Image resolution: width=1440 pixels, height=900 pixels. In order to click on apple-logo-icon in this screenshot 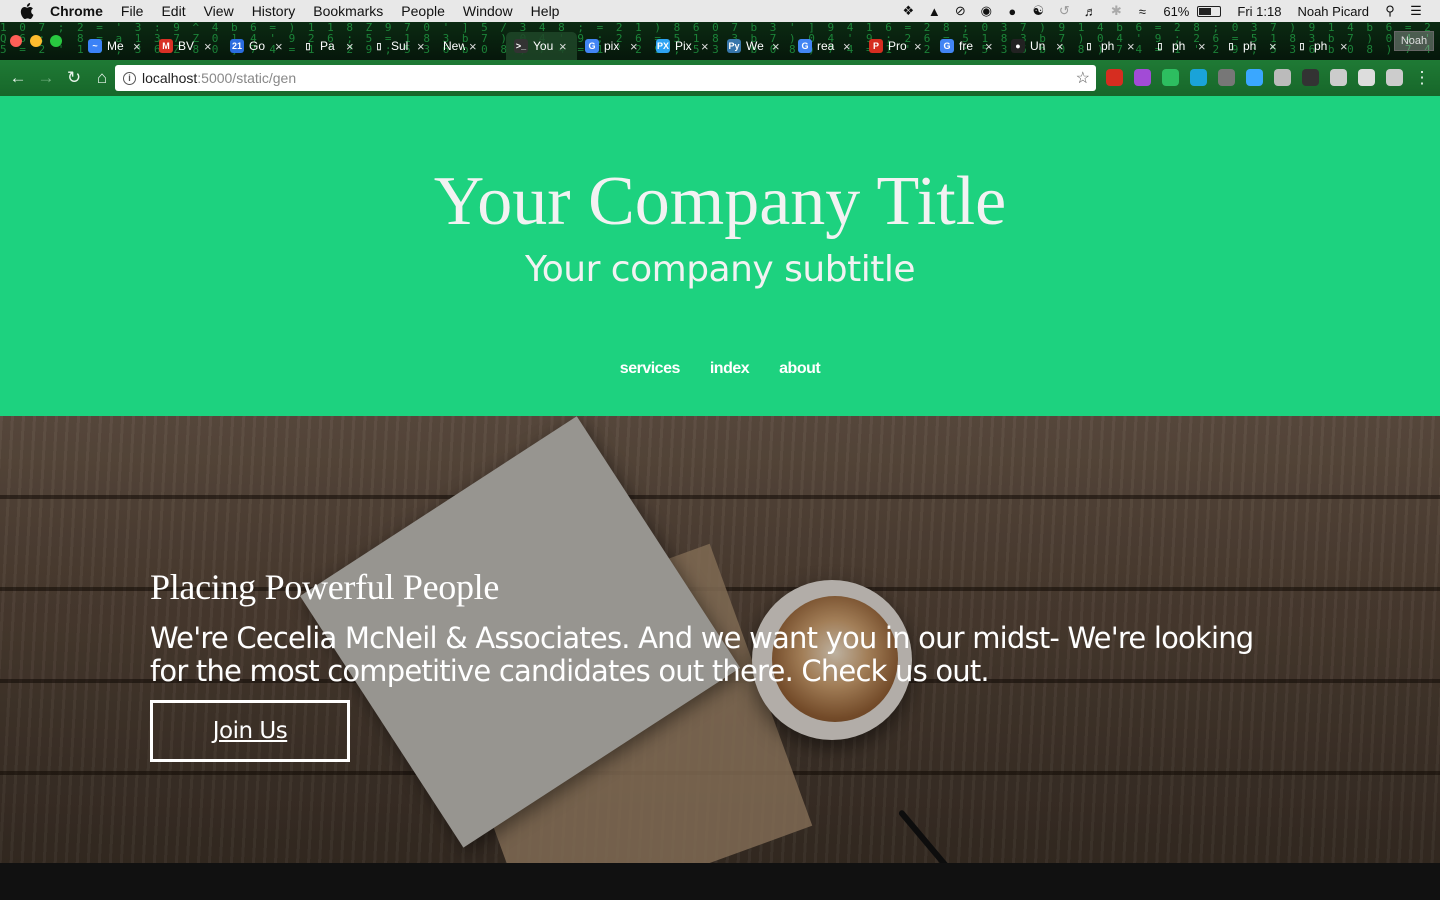, I will do `click(27, 11)`.